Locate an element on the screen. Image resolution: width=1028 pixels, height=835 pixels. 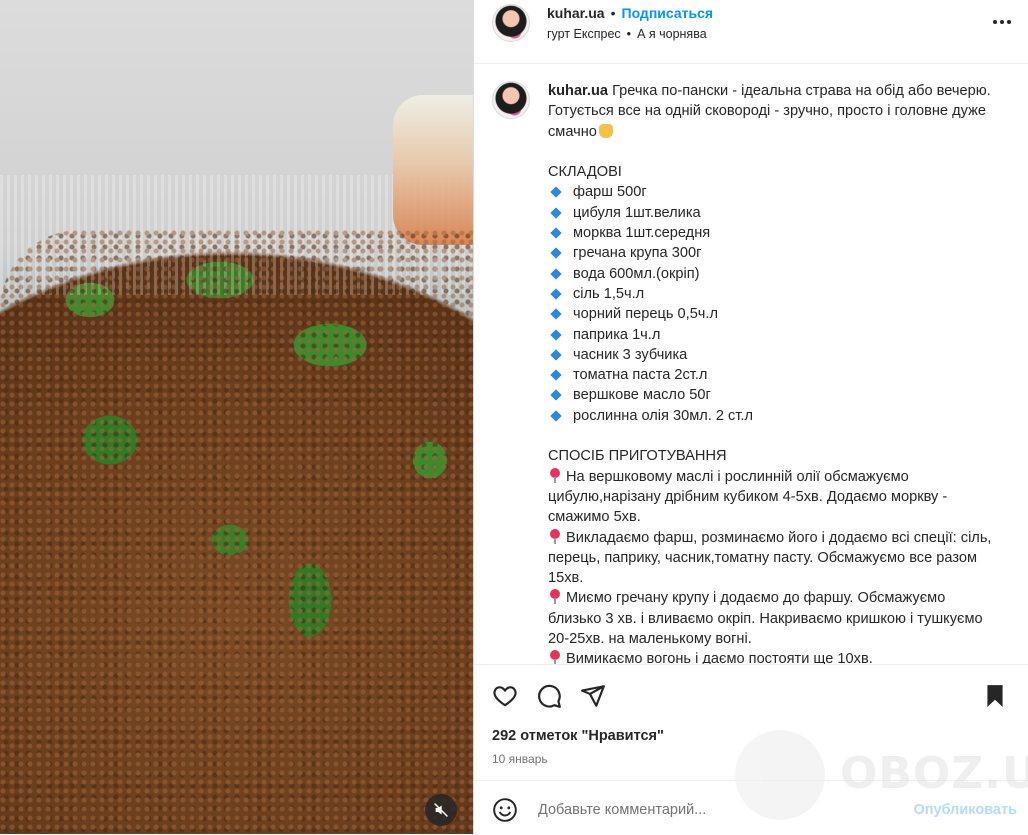
comment-icon is located at coordinates (549, 696).